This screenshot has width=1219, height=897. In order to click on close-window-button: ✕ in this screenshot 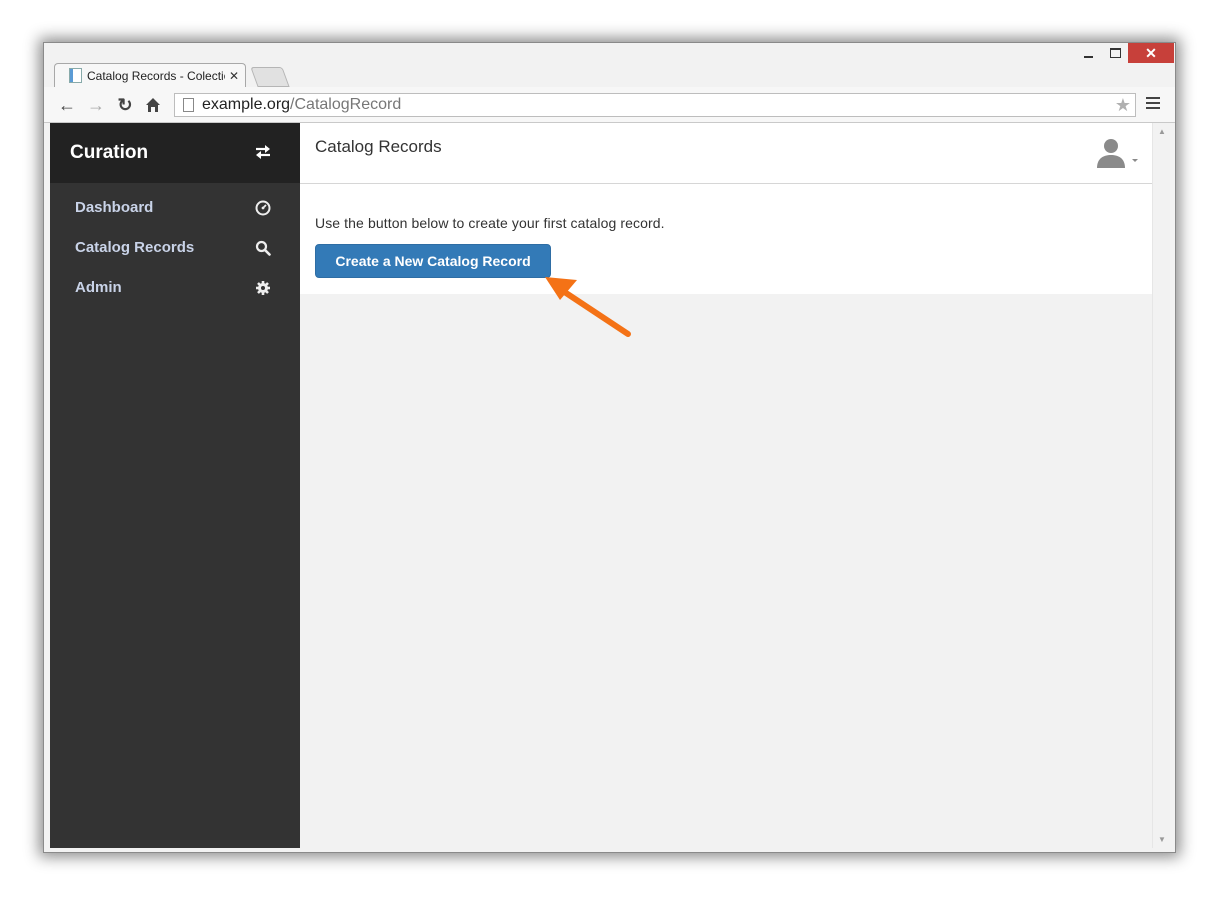, I will do `click(1151, 53)`.